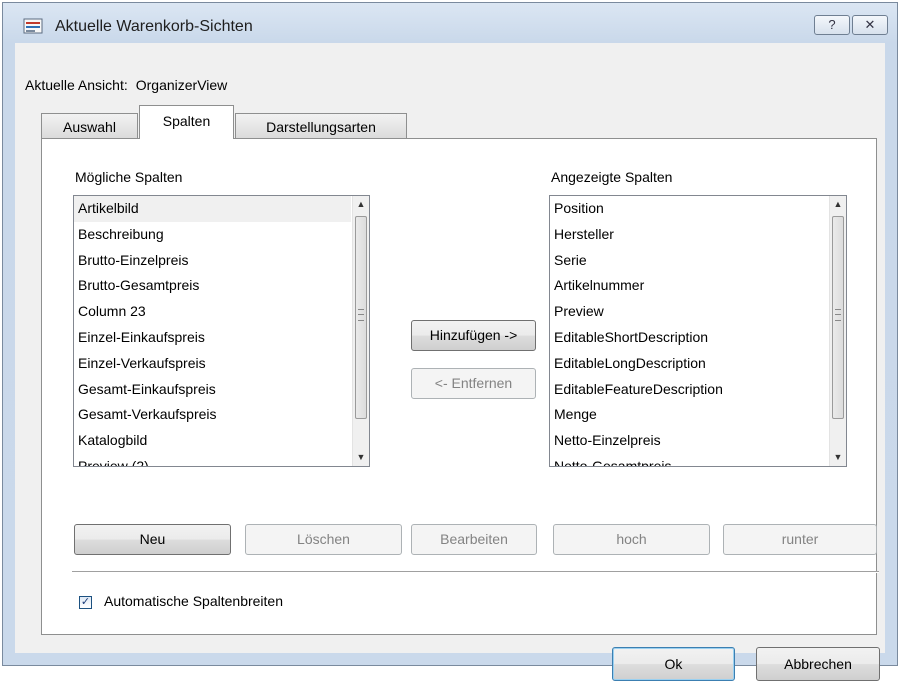  Describe the element at coordinates (689, 338) in the screenshot. I see `list-item: EditableShortDescription` at that location.